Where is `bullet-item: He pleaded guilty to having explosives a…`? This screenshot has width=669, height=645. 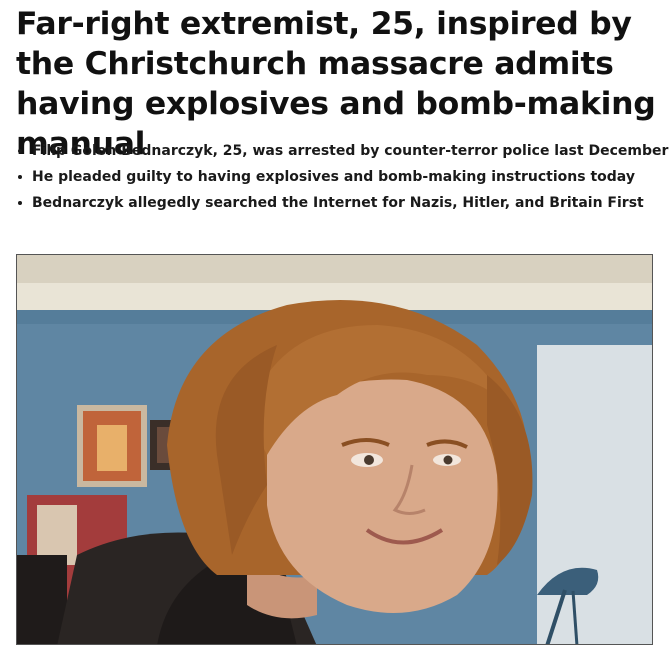 bullet-item: He pleaded guilty to having explosives a… is located at coordinates (338, 177).